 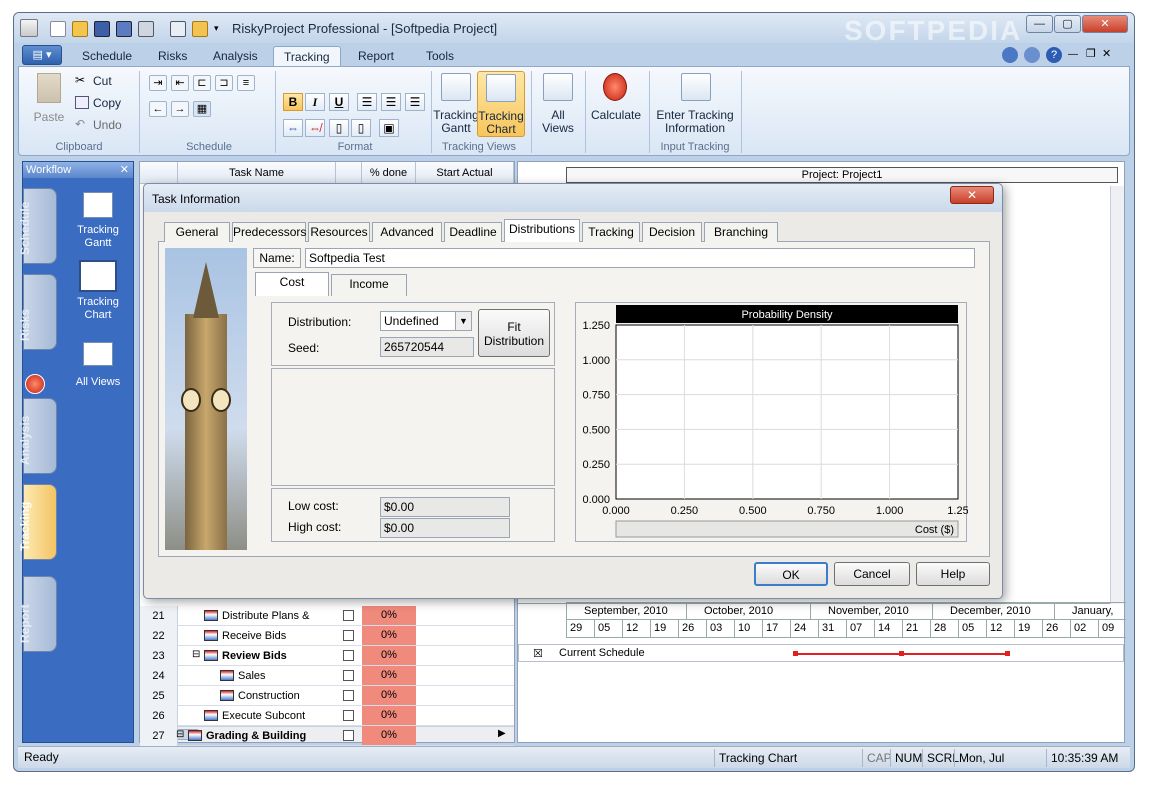 I want to click on vtab-schedule: Schedule, so click(x=37, y=226).